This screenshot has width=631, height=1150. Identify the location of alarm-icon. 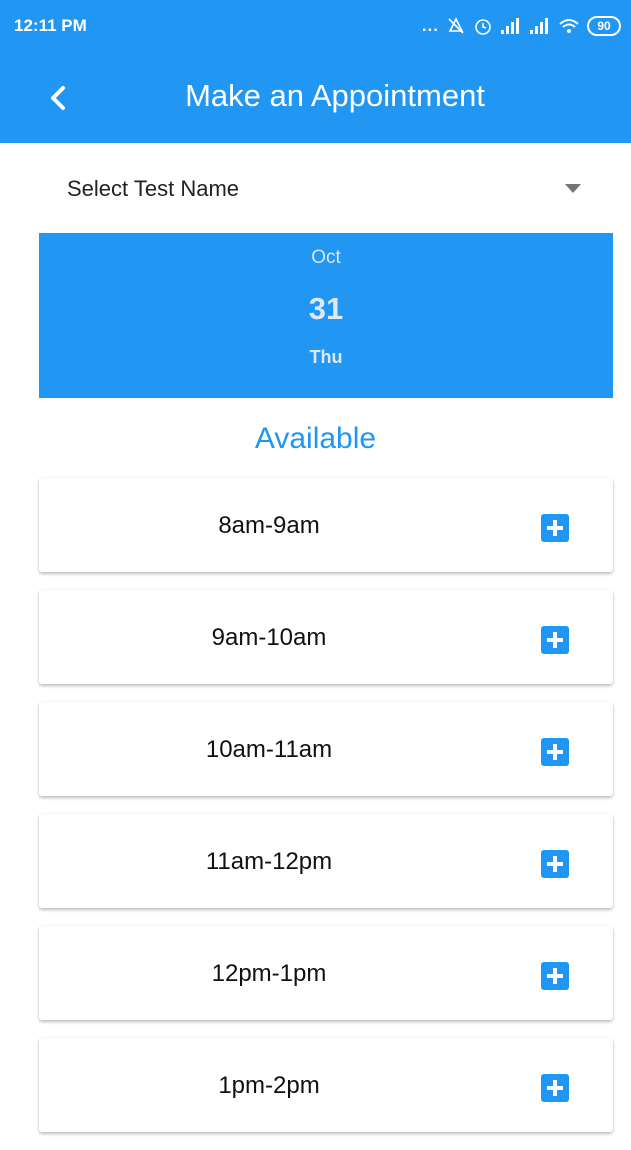
(483, 26).